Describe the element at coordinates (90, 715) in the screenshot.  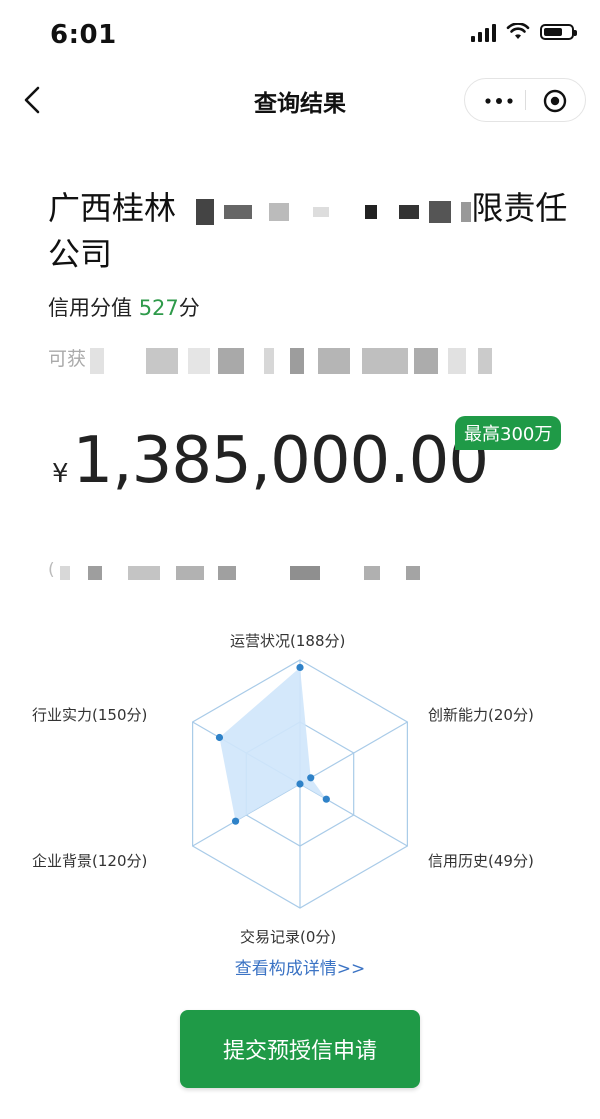
I see `radar-label-industry: 行业实力(150分)` at that location.